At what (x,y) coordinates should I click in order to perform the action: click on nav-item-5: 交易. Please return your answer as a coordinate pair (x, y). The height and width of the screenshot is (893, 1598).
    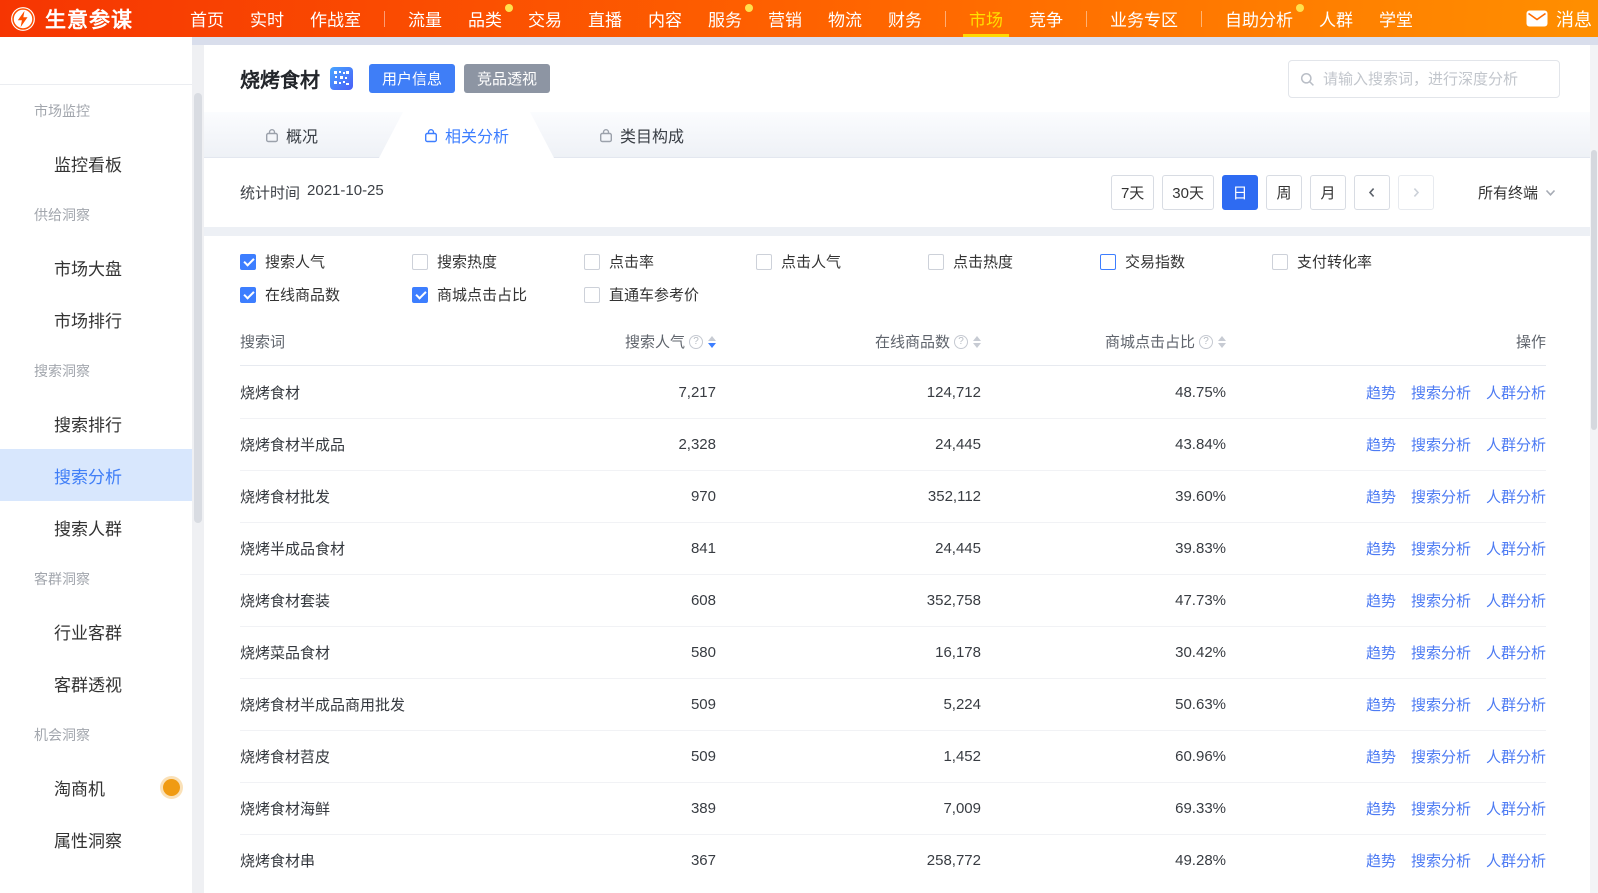
    Looking at the image, I should click on (545, 18).